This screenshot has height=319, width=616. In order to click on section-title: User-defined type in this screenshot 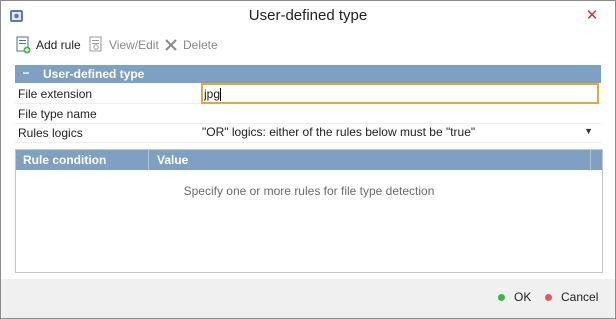, I will do `click(94, 74)`.